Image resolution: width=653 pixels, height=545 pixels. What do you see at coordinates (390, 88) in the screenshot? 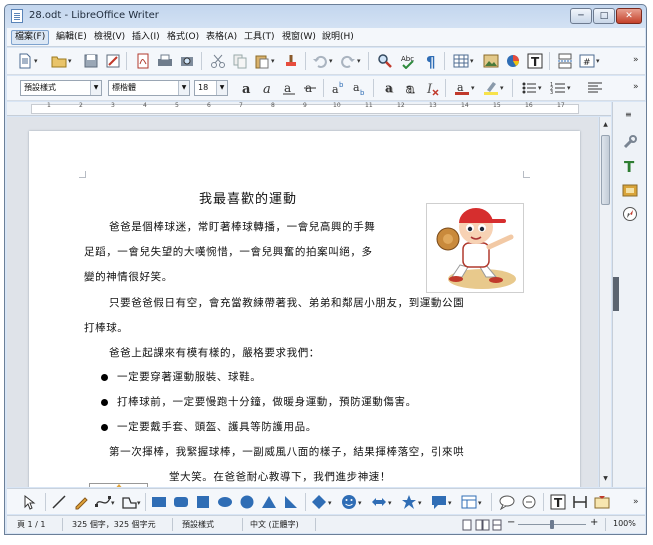
I see `shadow-icon: aa` at bounding box center [390, 88].